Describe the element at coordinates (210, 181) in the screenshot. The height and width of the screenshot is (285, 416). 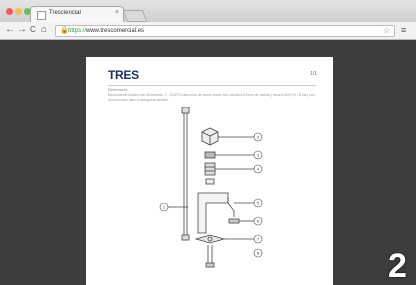
I see `aerator-part` at that location.